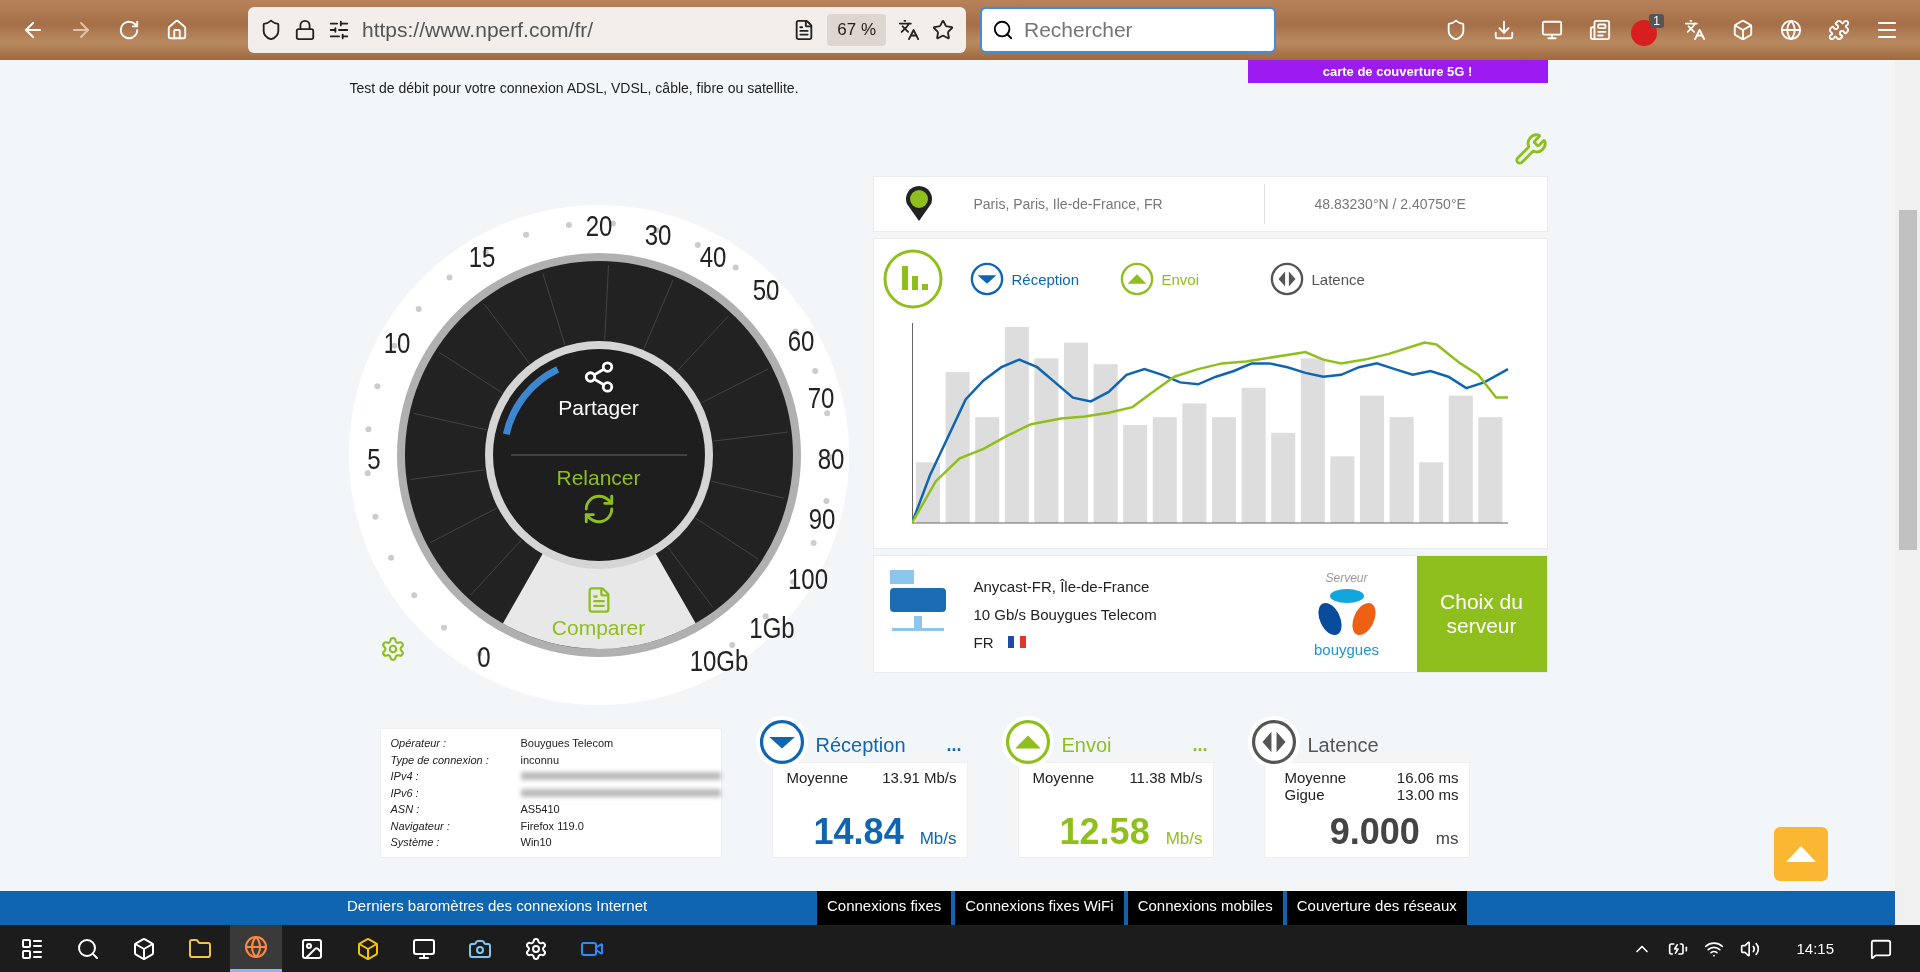 The image size is (1920, 972). I want to click on folder-icon, so click(200, 948).